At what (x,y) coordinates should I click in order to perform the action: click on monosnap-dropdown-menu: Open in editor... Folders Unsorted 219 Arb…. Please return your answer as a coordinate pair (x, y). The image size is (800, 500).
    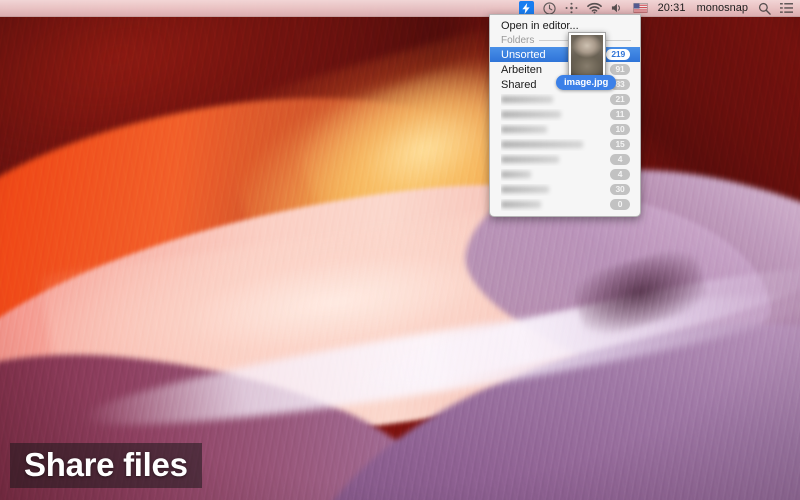
    Looking at the image, I should click on (565, 115).